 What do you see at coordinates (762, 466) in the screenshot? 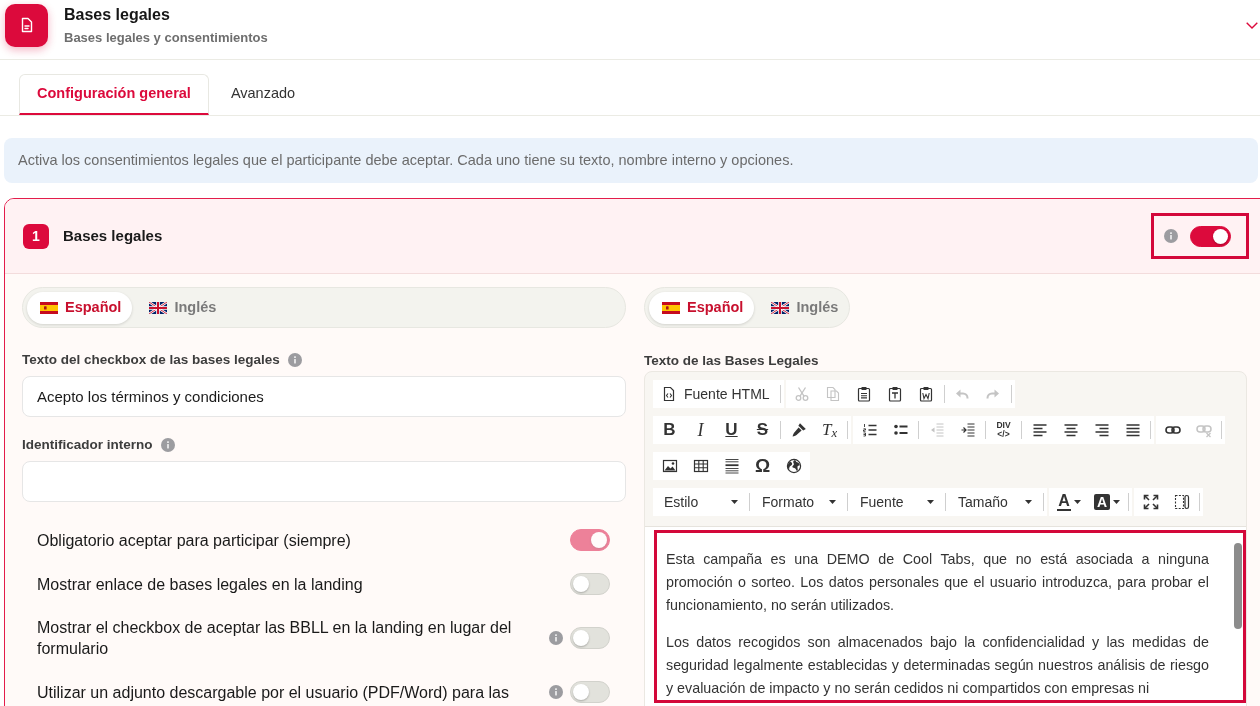
I see `special-character-button: Ω` at bounding box center [762, 466].